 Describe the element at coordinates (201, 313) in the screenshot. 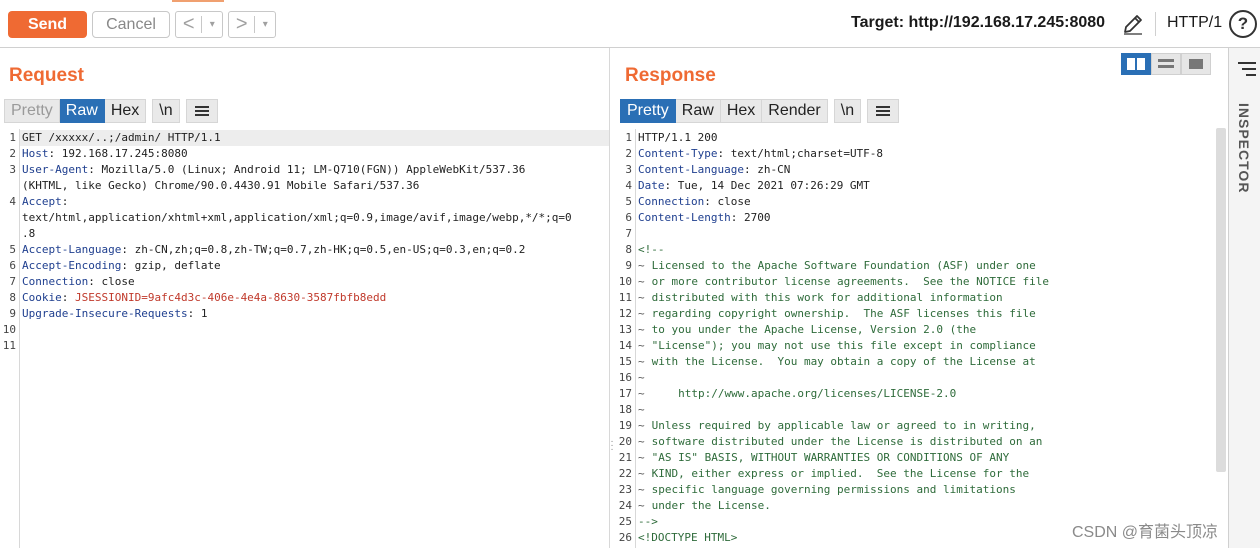

I see `header-value: 1` at that location.